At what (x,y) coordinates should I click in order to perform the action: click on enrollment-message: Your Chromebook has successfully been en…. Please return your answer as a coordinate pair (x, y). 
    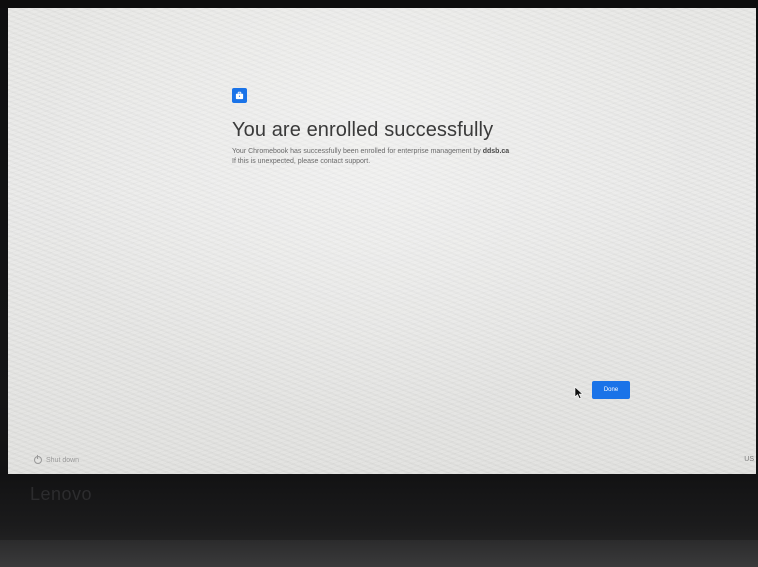
    Looking at the image, I should click on (397, 157).